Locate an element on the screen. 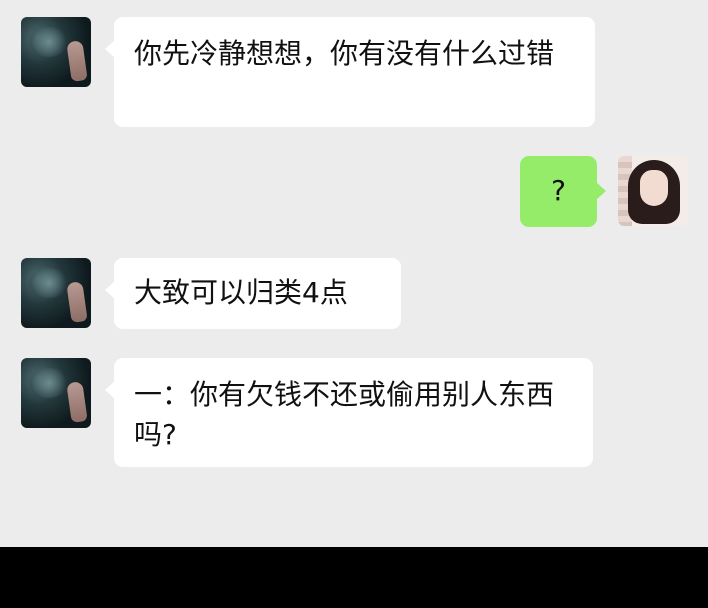 The image size is (708, 608). incoming-message-bubble: 你先冷静想想，你有没有什么过错 is located at coordinates (350, 72).